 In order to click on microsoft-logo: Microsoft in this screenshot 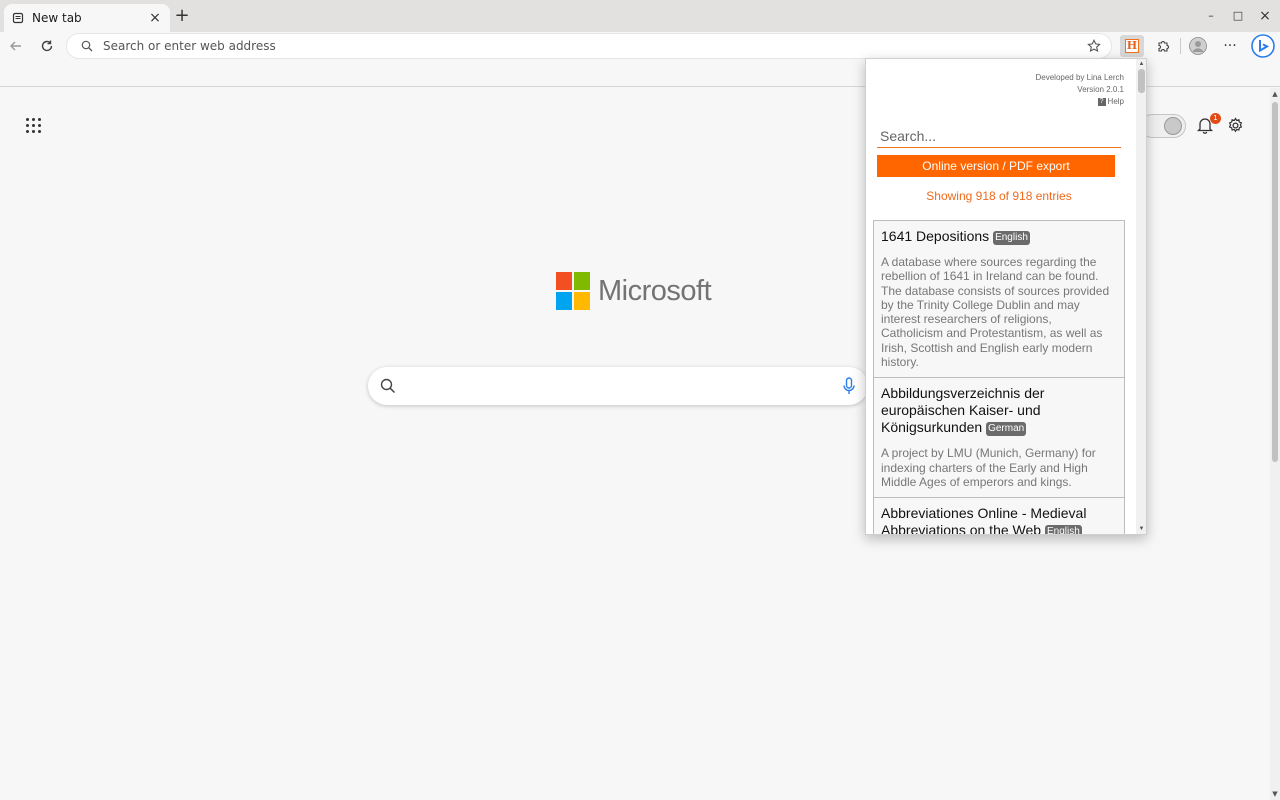, I will do `click(634, 291)`.